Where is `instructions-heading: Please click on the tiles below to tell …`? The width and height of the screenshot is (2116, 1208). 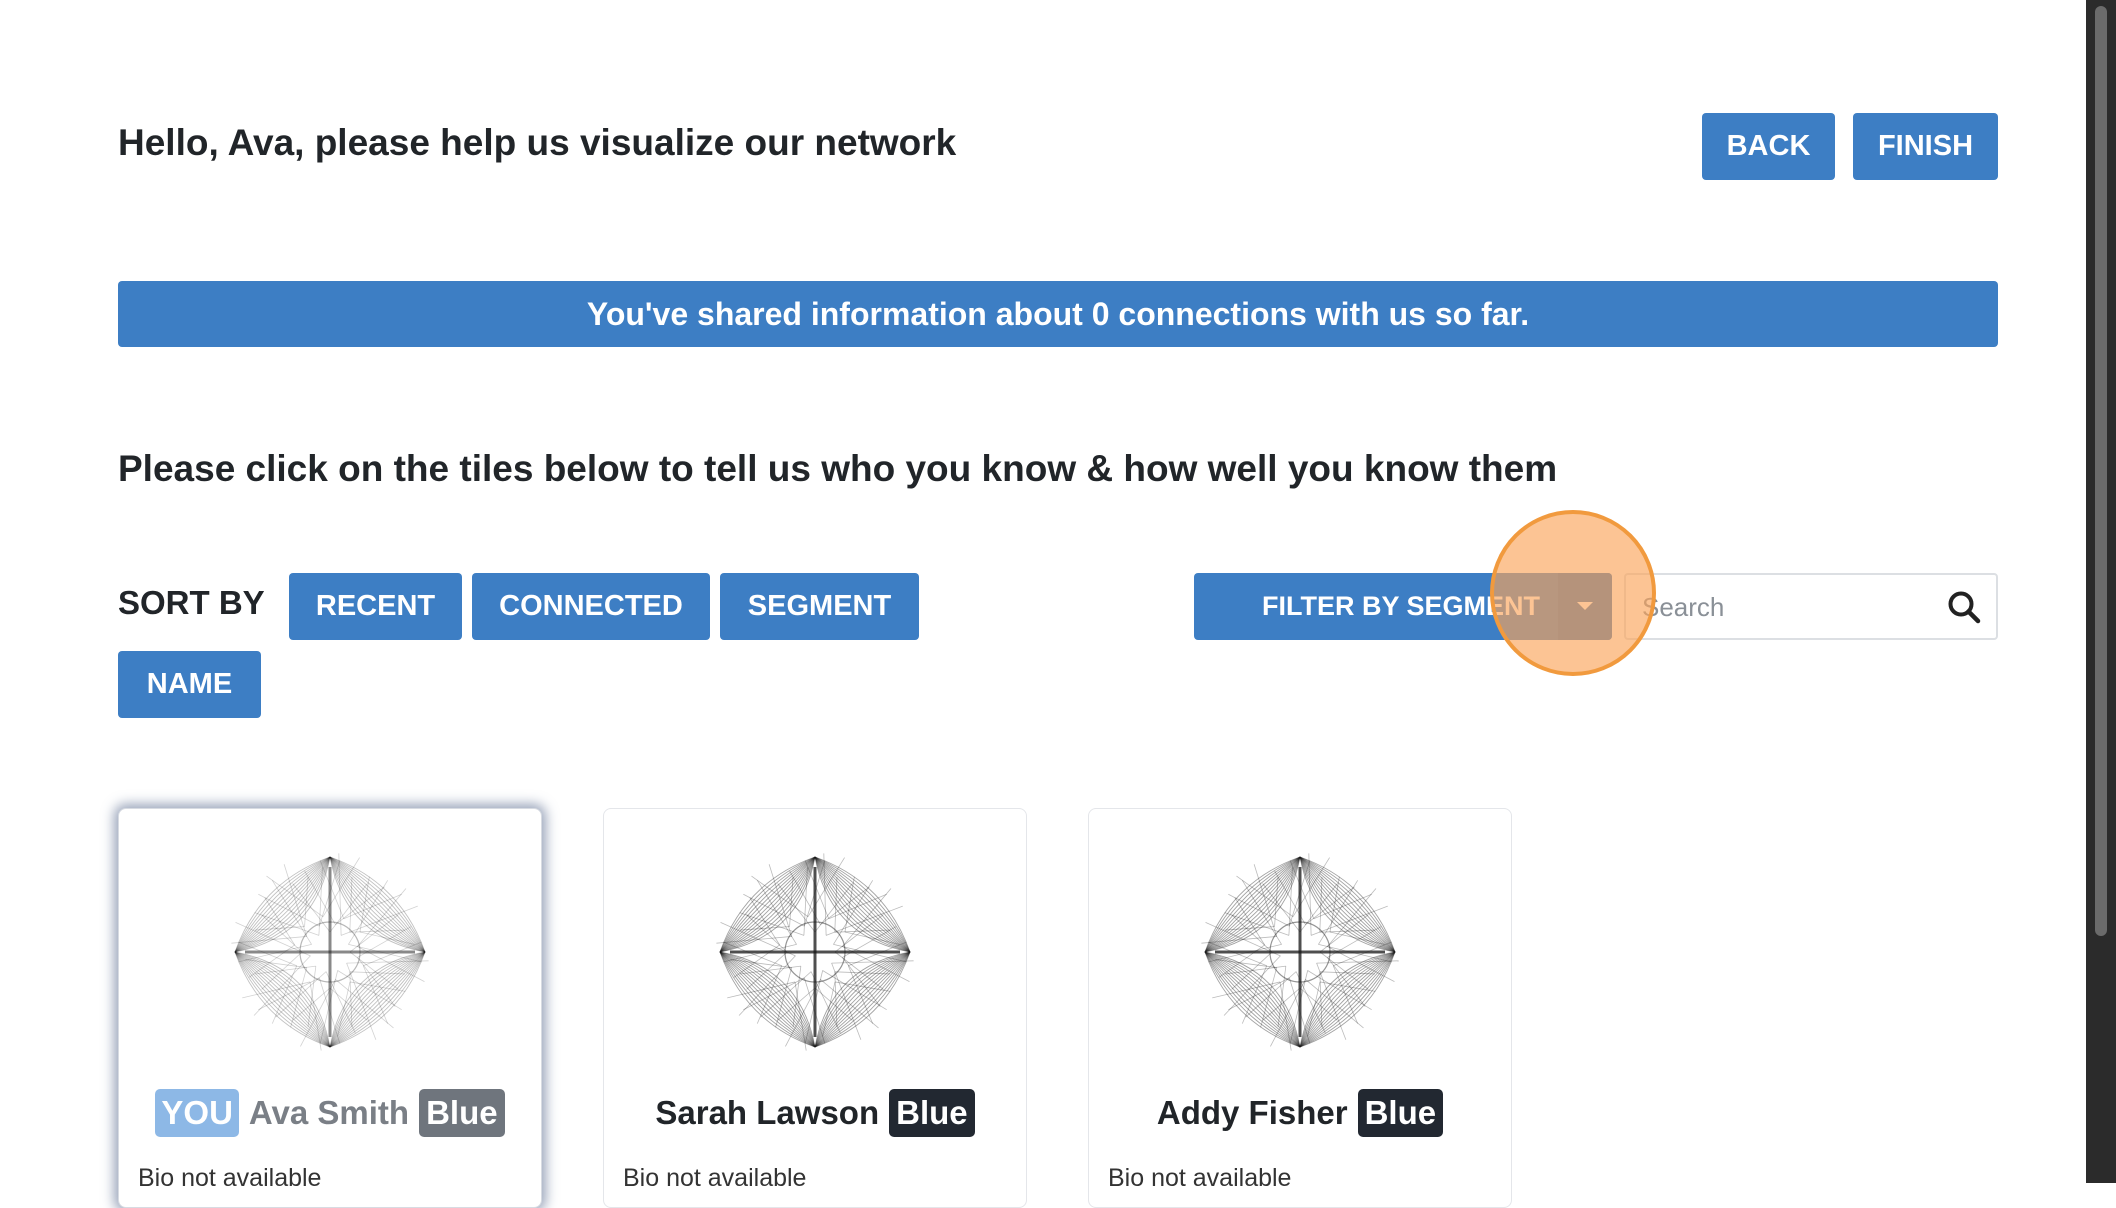
instructions-heading: Please click on the tiles below to tell … is located at coordinates (838, 468).